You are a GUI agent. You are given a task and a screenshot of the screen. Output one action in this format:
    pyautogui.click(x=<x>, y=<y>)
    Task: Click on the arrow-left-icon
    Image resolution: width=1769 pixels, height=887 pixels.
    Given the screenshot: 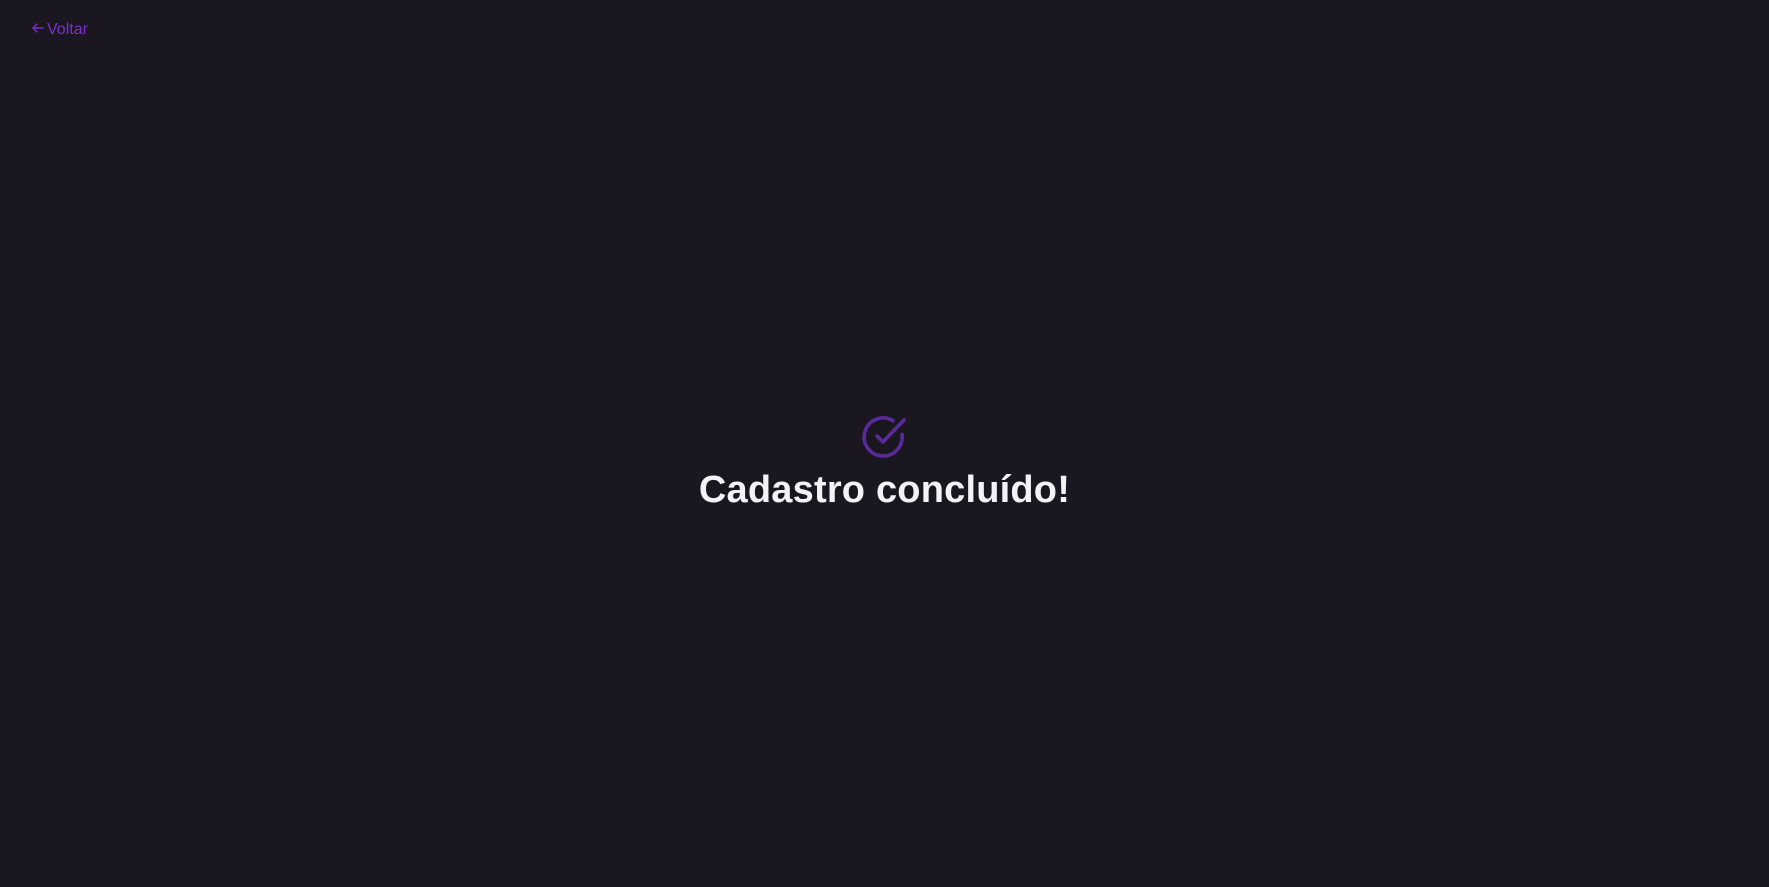 What is the action you would take?
    pyautogui.click(x=38, y=28)
    